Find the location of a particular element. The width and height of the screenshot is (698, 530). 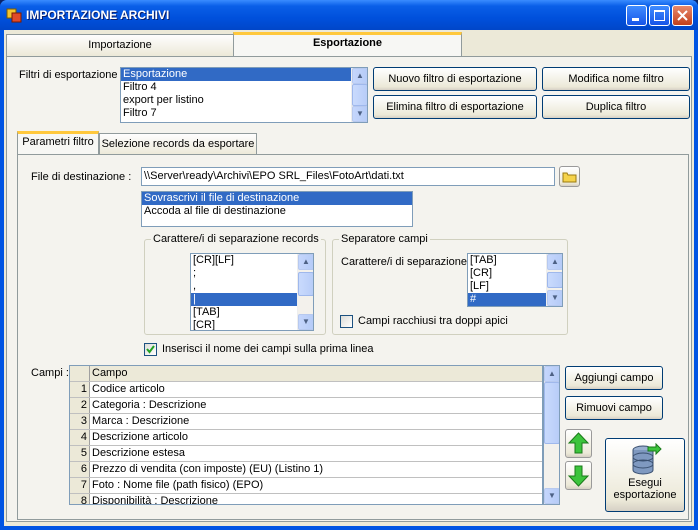

list-item: export per listino is located at coordinates (244, 100).